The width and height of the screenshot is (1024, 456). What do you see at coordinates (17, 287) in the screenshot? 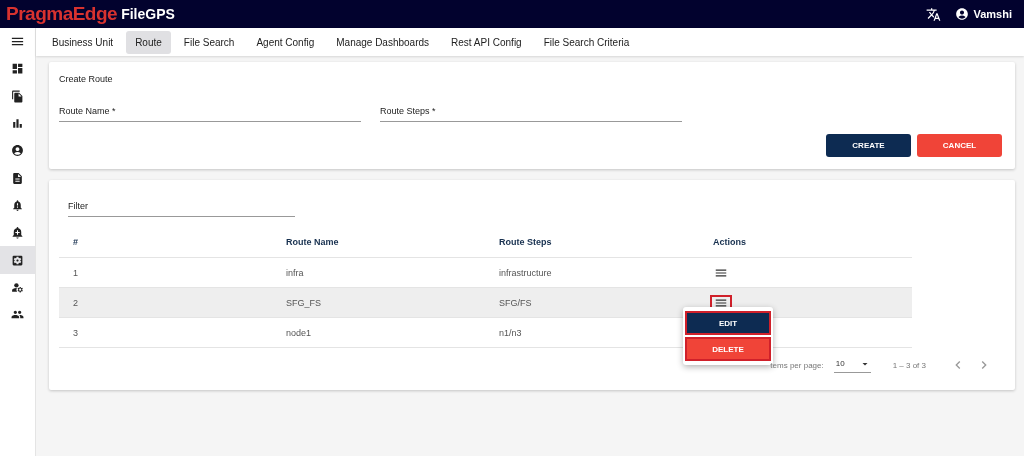
I see `user-settings-icon` at bounding box center [17, 287].